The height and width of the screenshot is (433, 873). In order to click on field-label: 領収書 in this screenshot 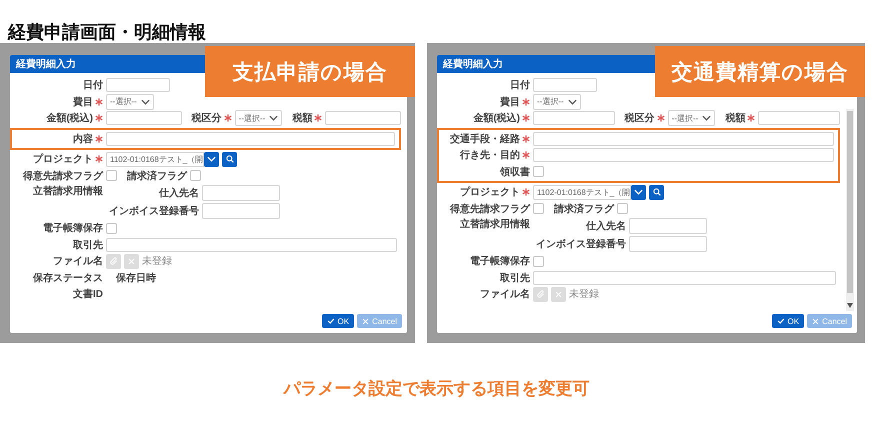, I will do `click(515, 172)`.